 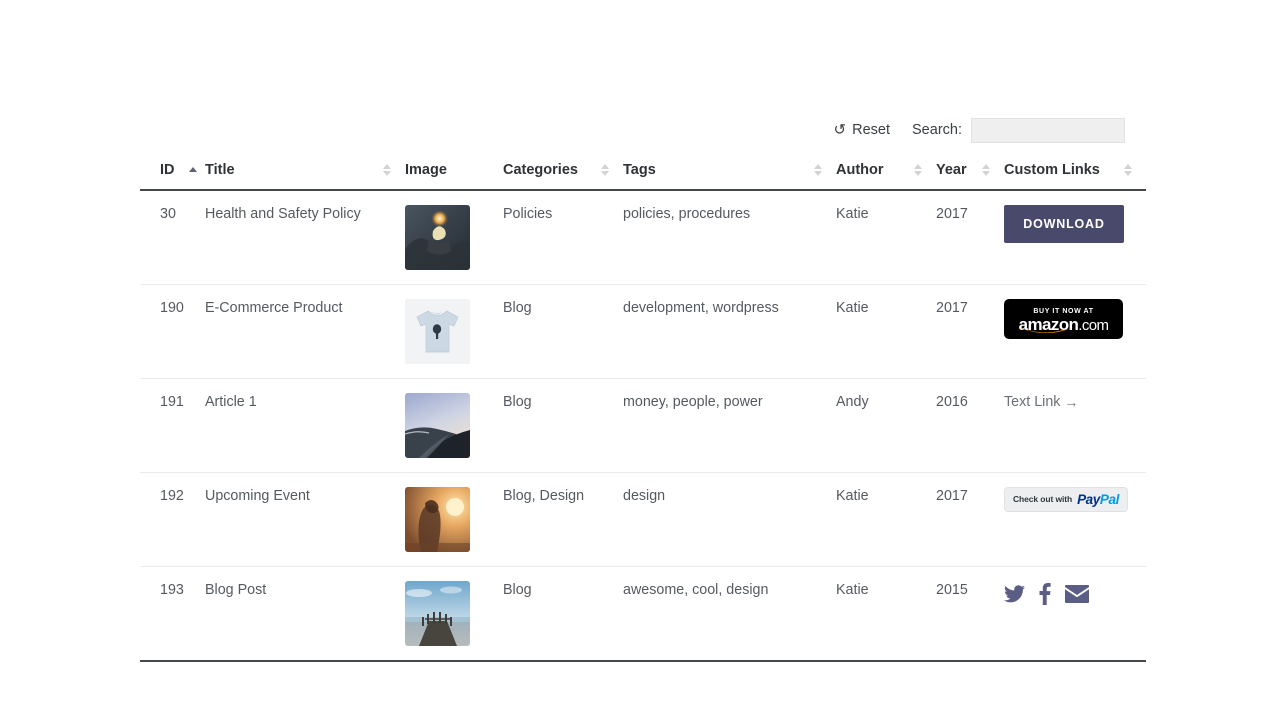 I want to click on column-header-year-label: Year, so click(x=951, y=170).